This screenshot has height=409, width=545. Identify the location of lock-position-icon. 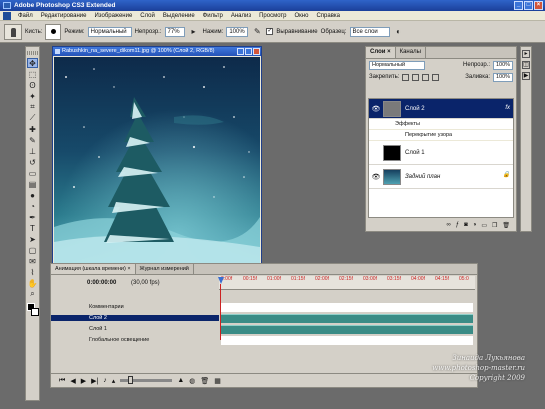
(426, 77).